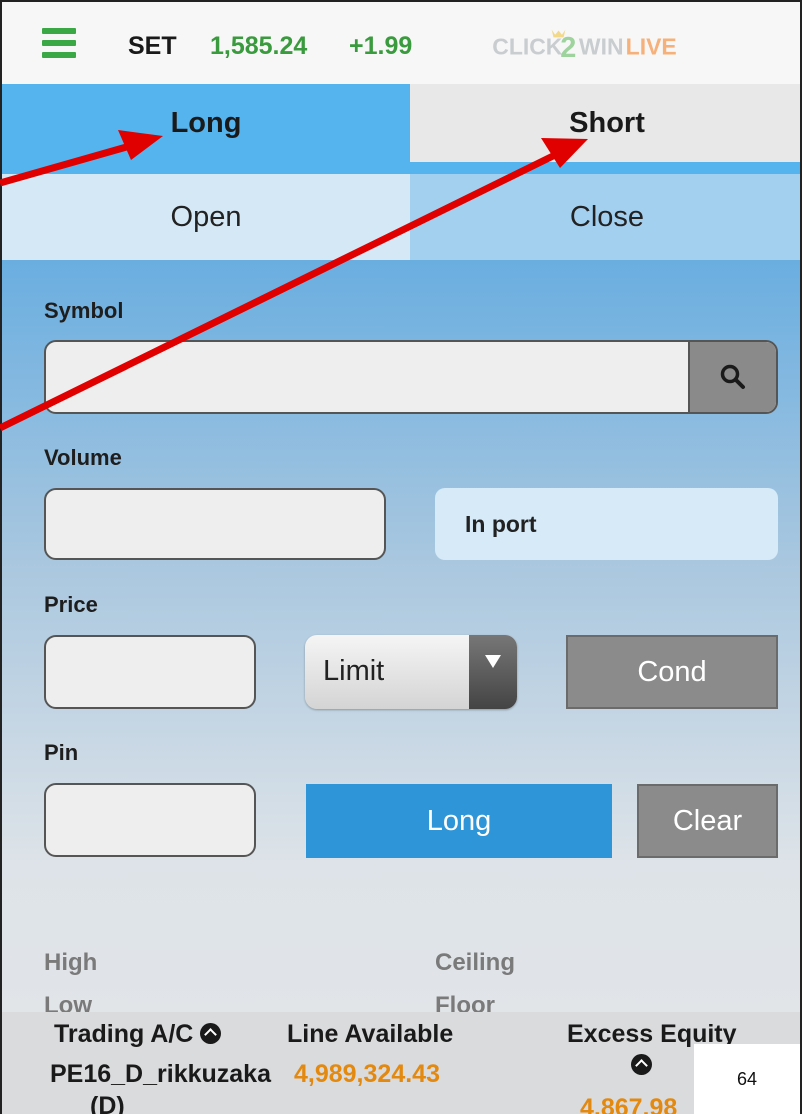 The image size is (806, 1114). I want to click on cond-button: Cond, so click(672, 672).